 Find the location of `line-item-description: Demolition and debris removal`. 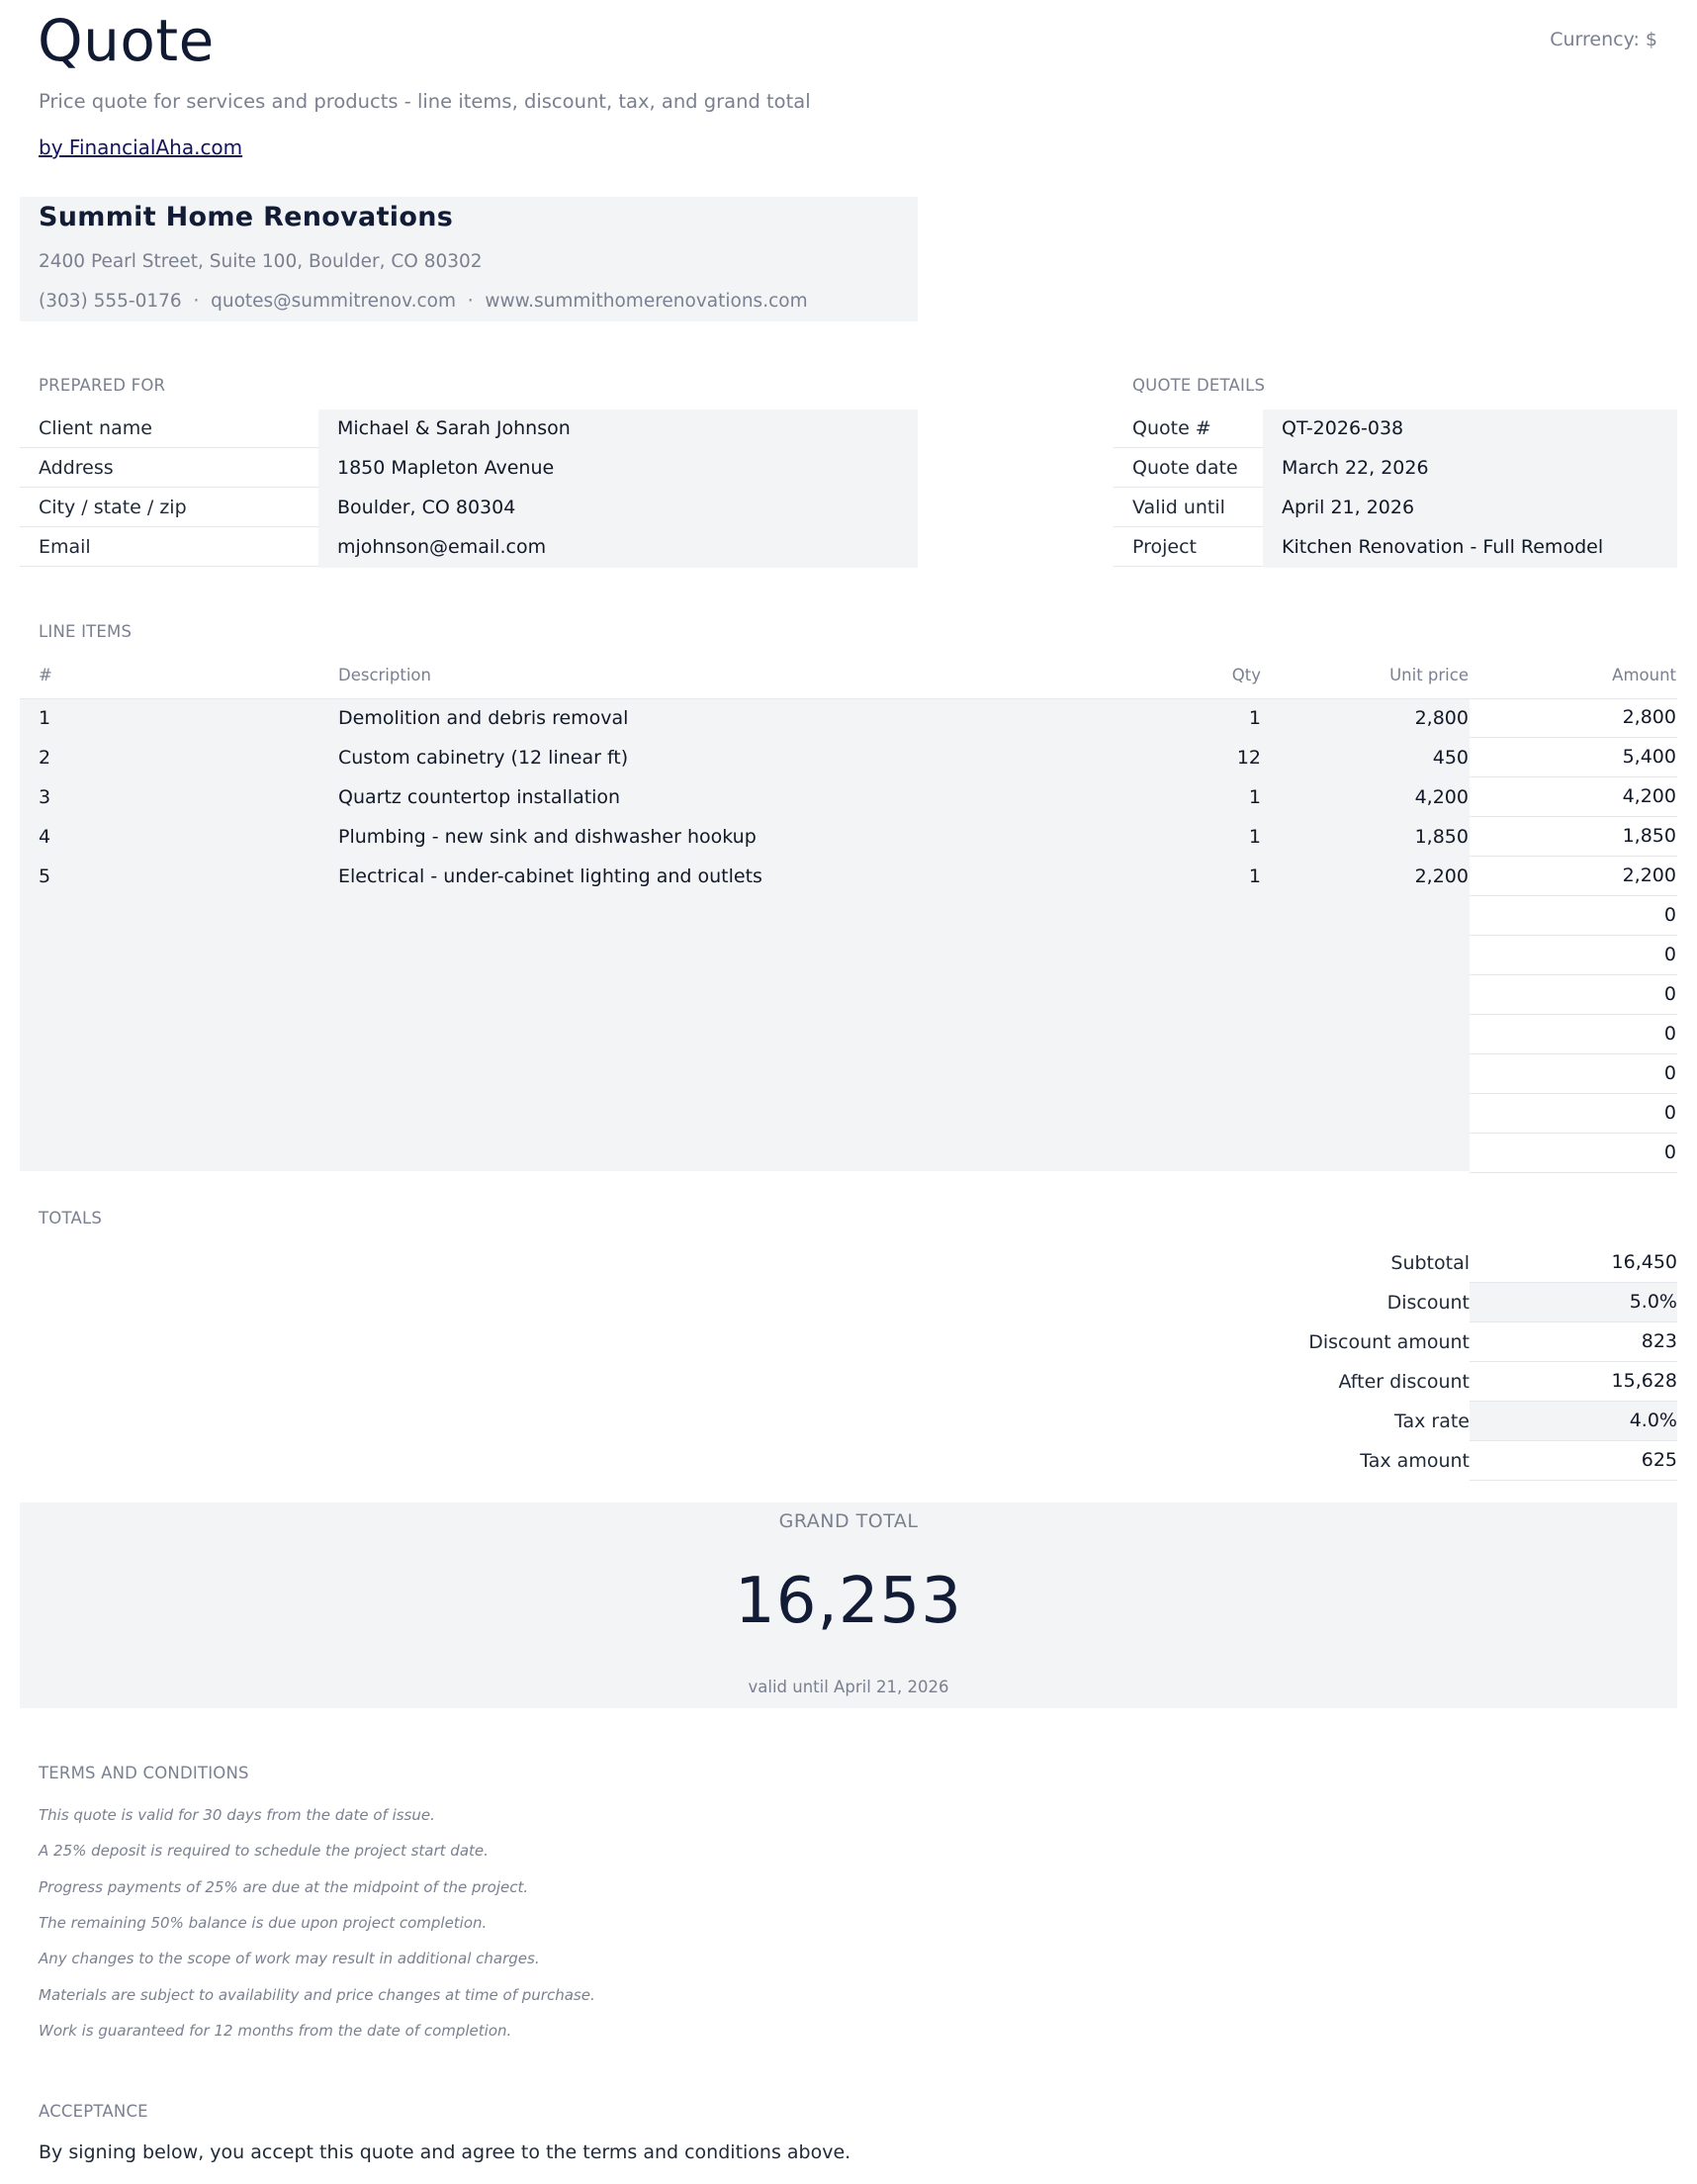

line-item-description: Demolition and debris removal is located at coordinates (483, 718).